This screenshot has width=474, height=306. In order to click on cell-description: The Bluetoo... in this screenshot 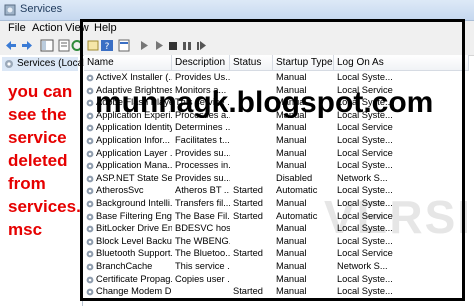, I will do `click(202, 253)`.